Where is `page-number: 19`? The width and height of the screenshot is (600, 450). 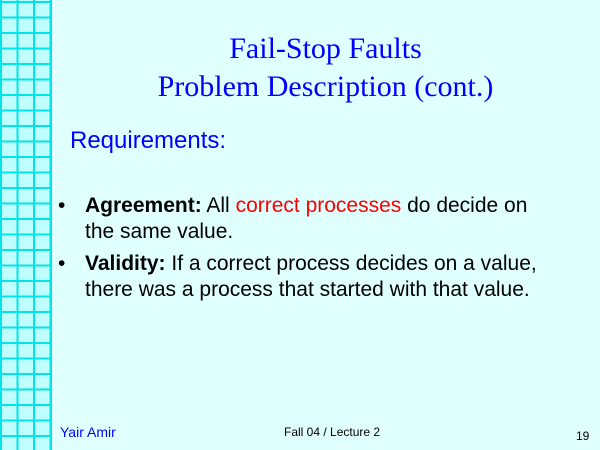 page-number: 19 is located at coordinates (583, 436).